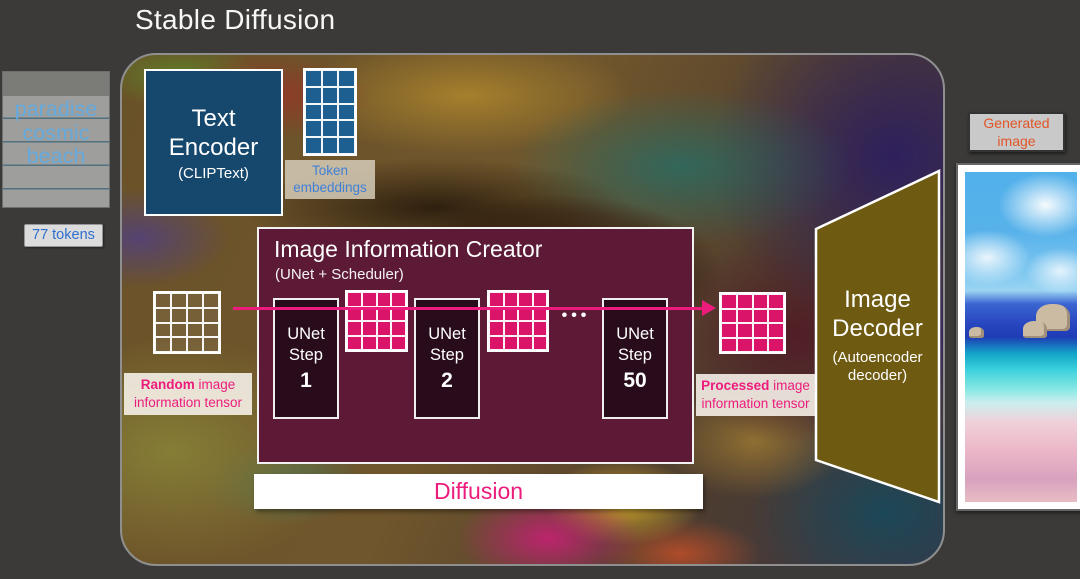  I want to click on flow-arrow-line, so click(468, 308).